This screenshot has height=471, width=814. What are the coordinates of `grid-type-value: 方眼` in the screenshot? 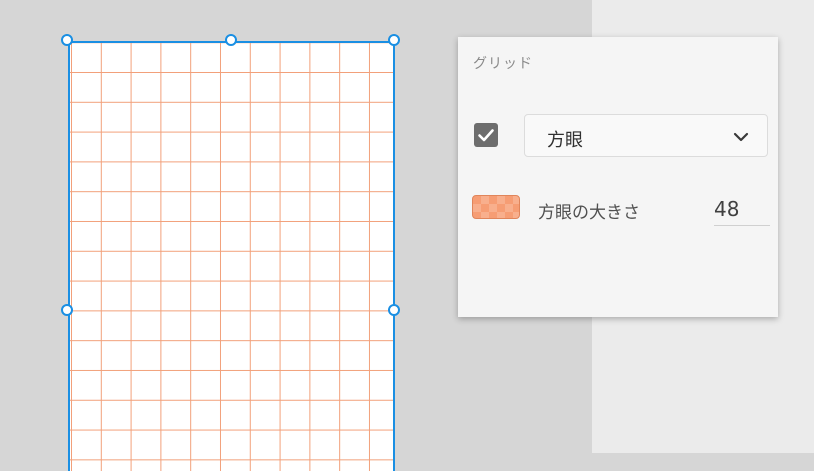 It's located at (565, 140).